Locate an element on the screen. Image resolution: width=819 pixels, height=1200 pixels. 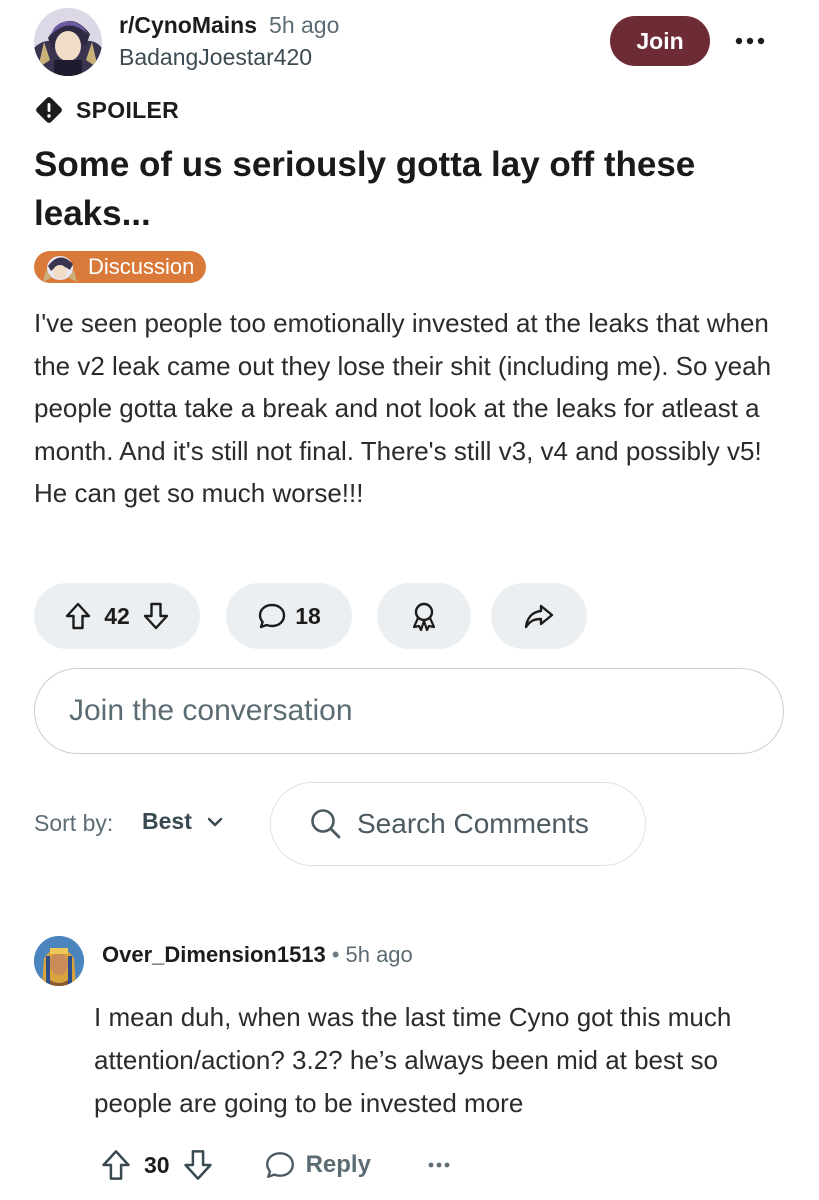
comment-vote-control: 30 is located at coordinates (157, 1165).